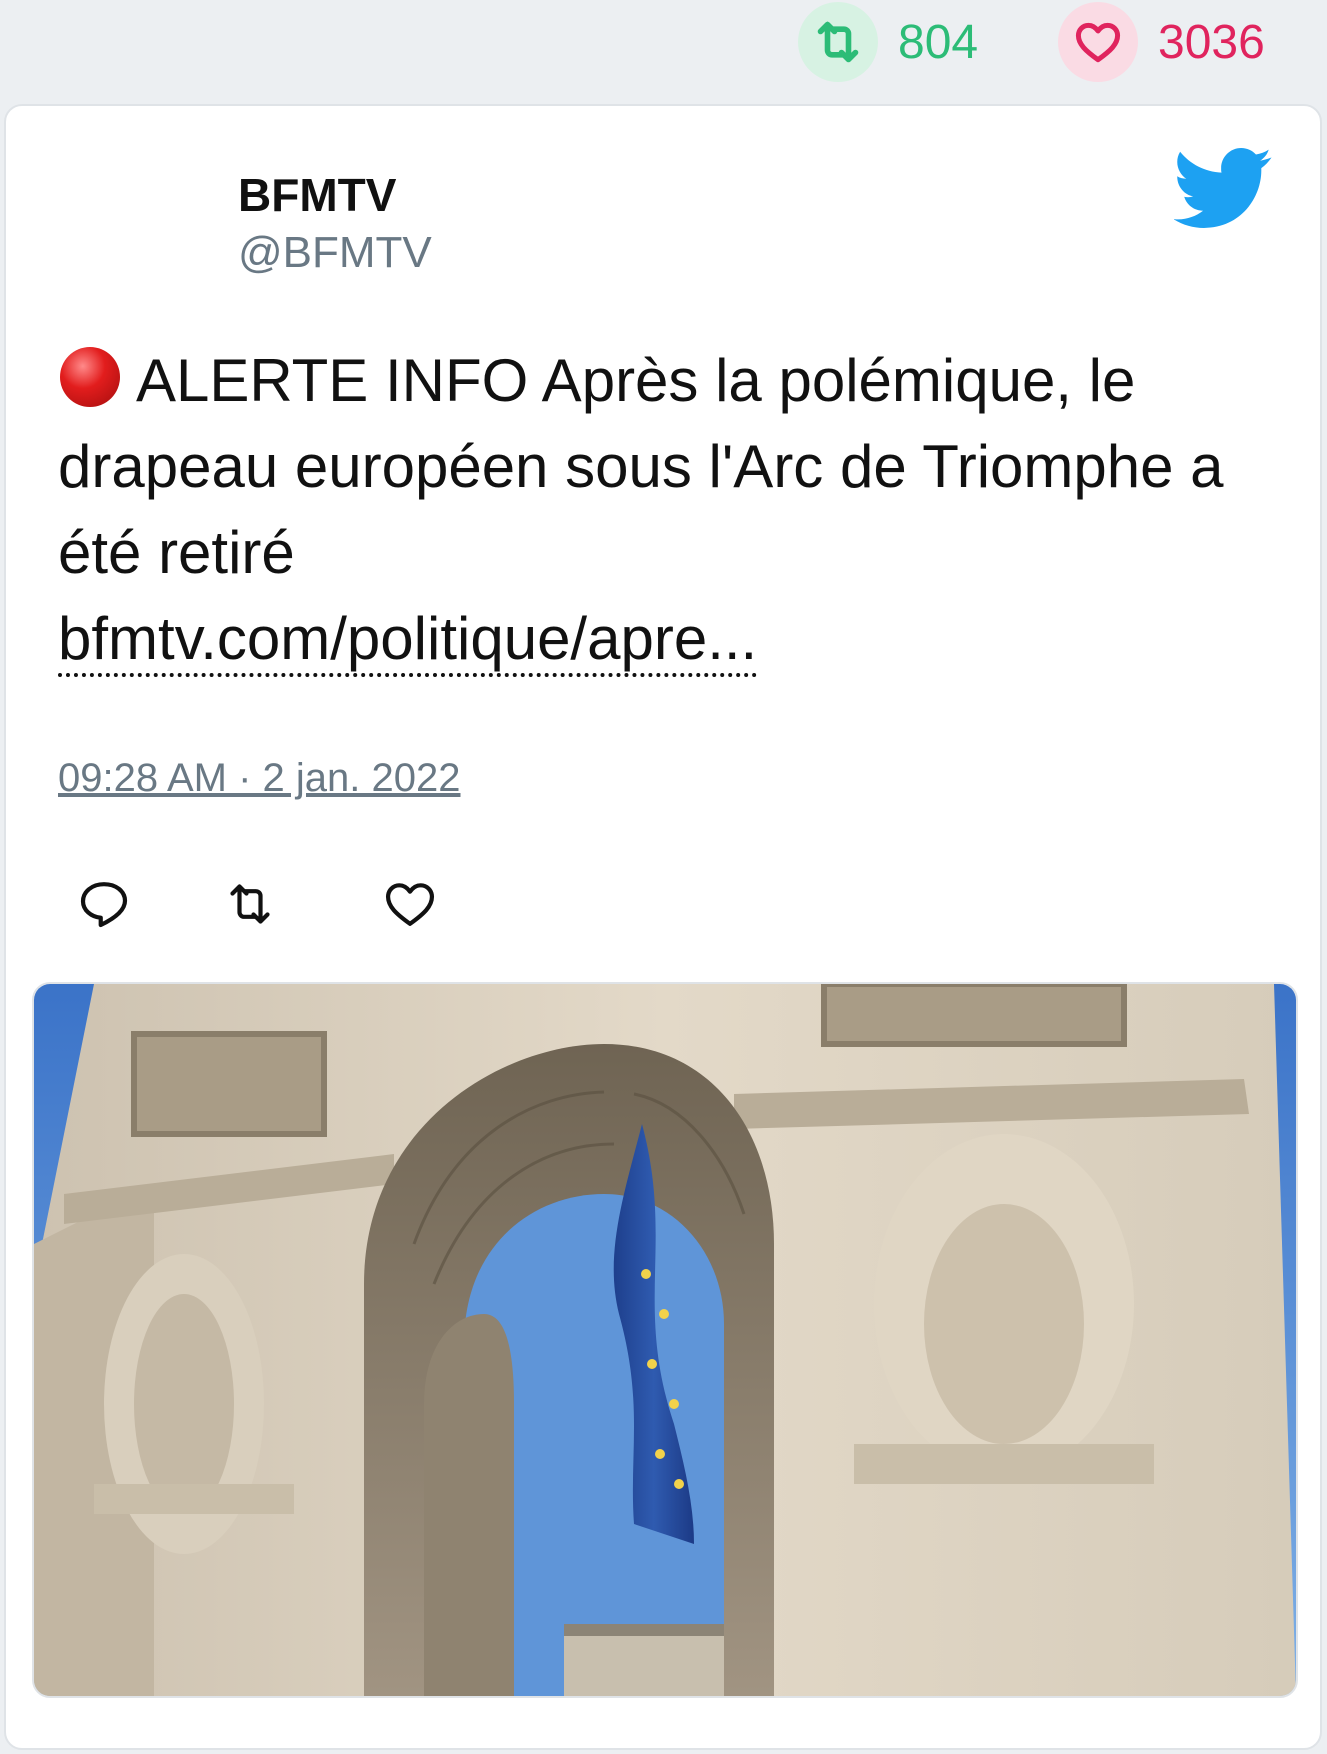 The height and width of the screenshot is (1754, 1327). I want to click on red-circle-icon, so click(90, 377).